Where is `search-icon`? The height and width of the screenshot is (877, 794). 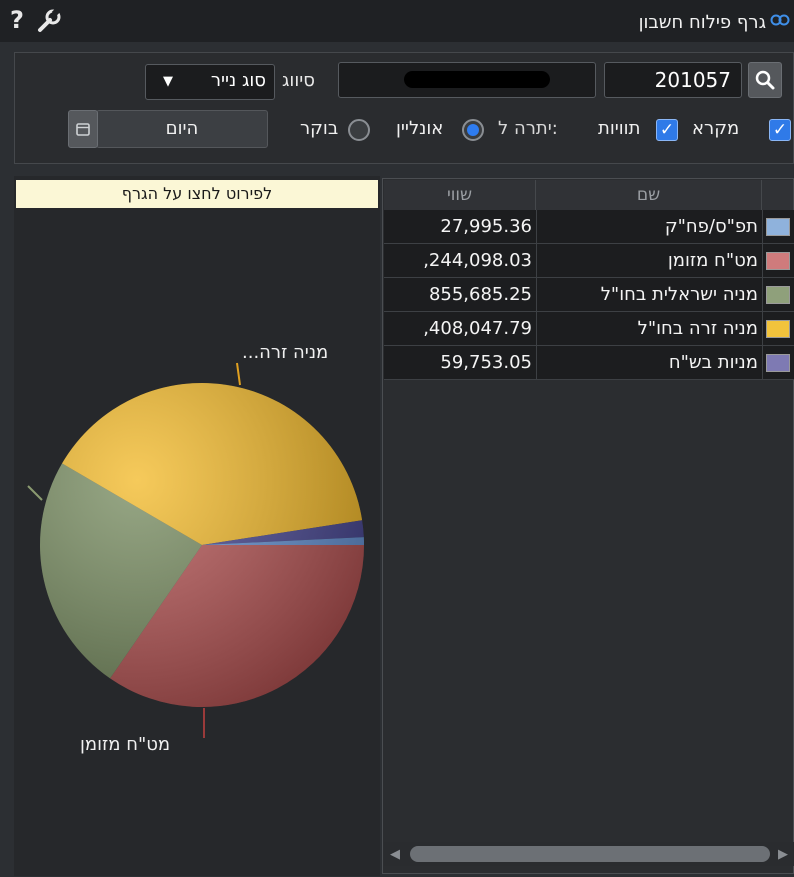
search-icon is located at coordinates (765, 80).